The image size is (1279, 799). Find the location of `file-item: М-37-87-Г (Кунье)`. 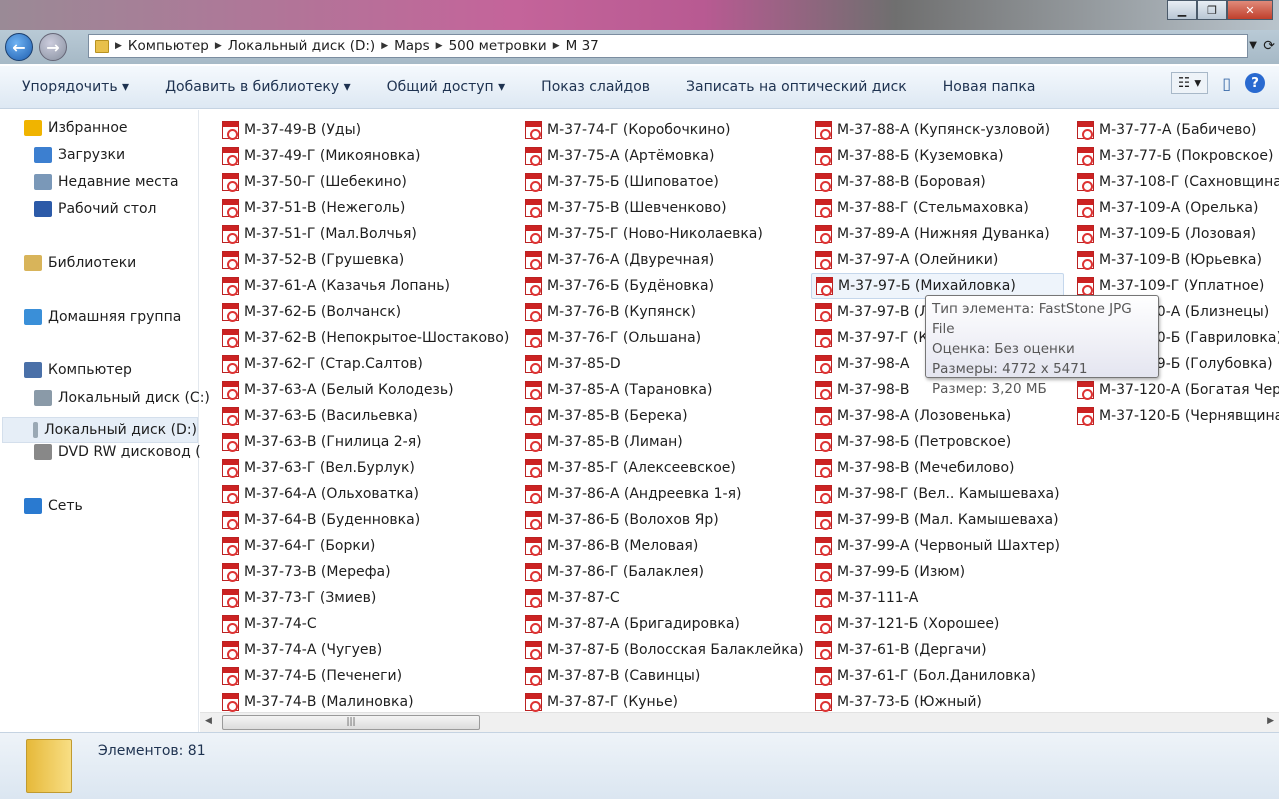

file-item: М-37-87-Г (Кунье) is located at coordinates (664, 700).